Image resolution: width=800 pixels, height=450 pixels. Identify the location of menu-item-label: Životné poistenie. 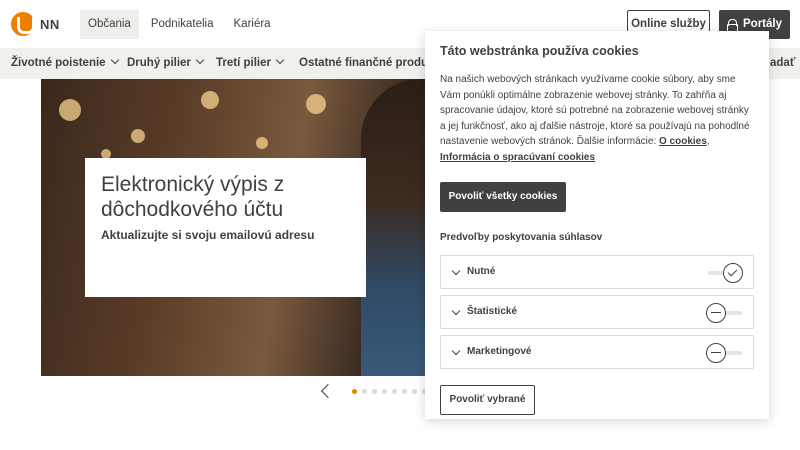
(58, 63).